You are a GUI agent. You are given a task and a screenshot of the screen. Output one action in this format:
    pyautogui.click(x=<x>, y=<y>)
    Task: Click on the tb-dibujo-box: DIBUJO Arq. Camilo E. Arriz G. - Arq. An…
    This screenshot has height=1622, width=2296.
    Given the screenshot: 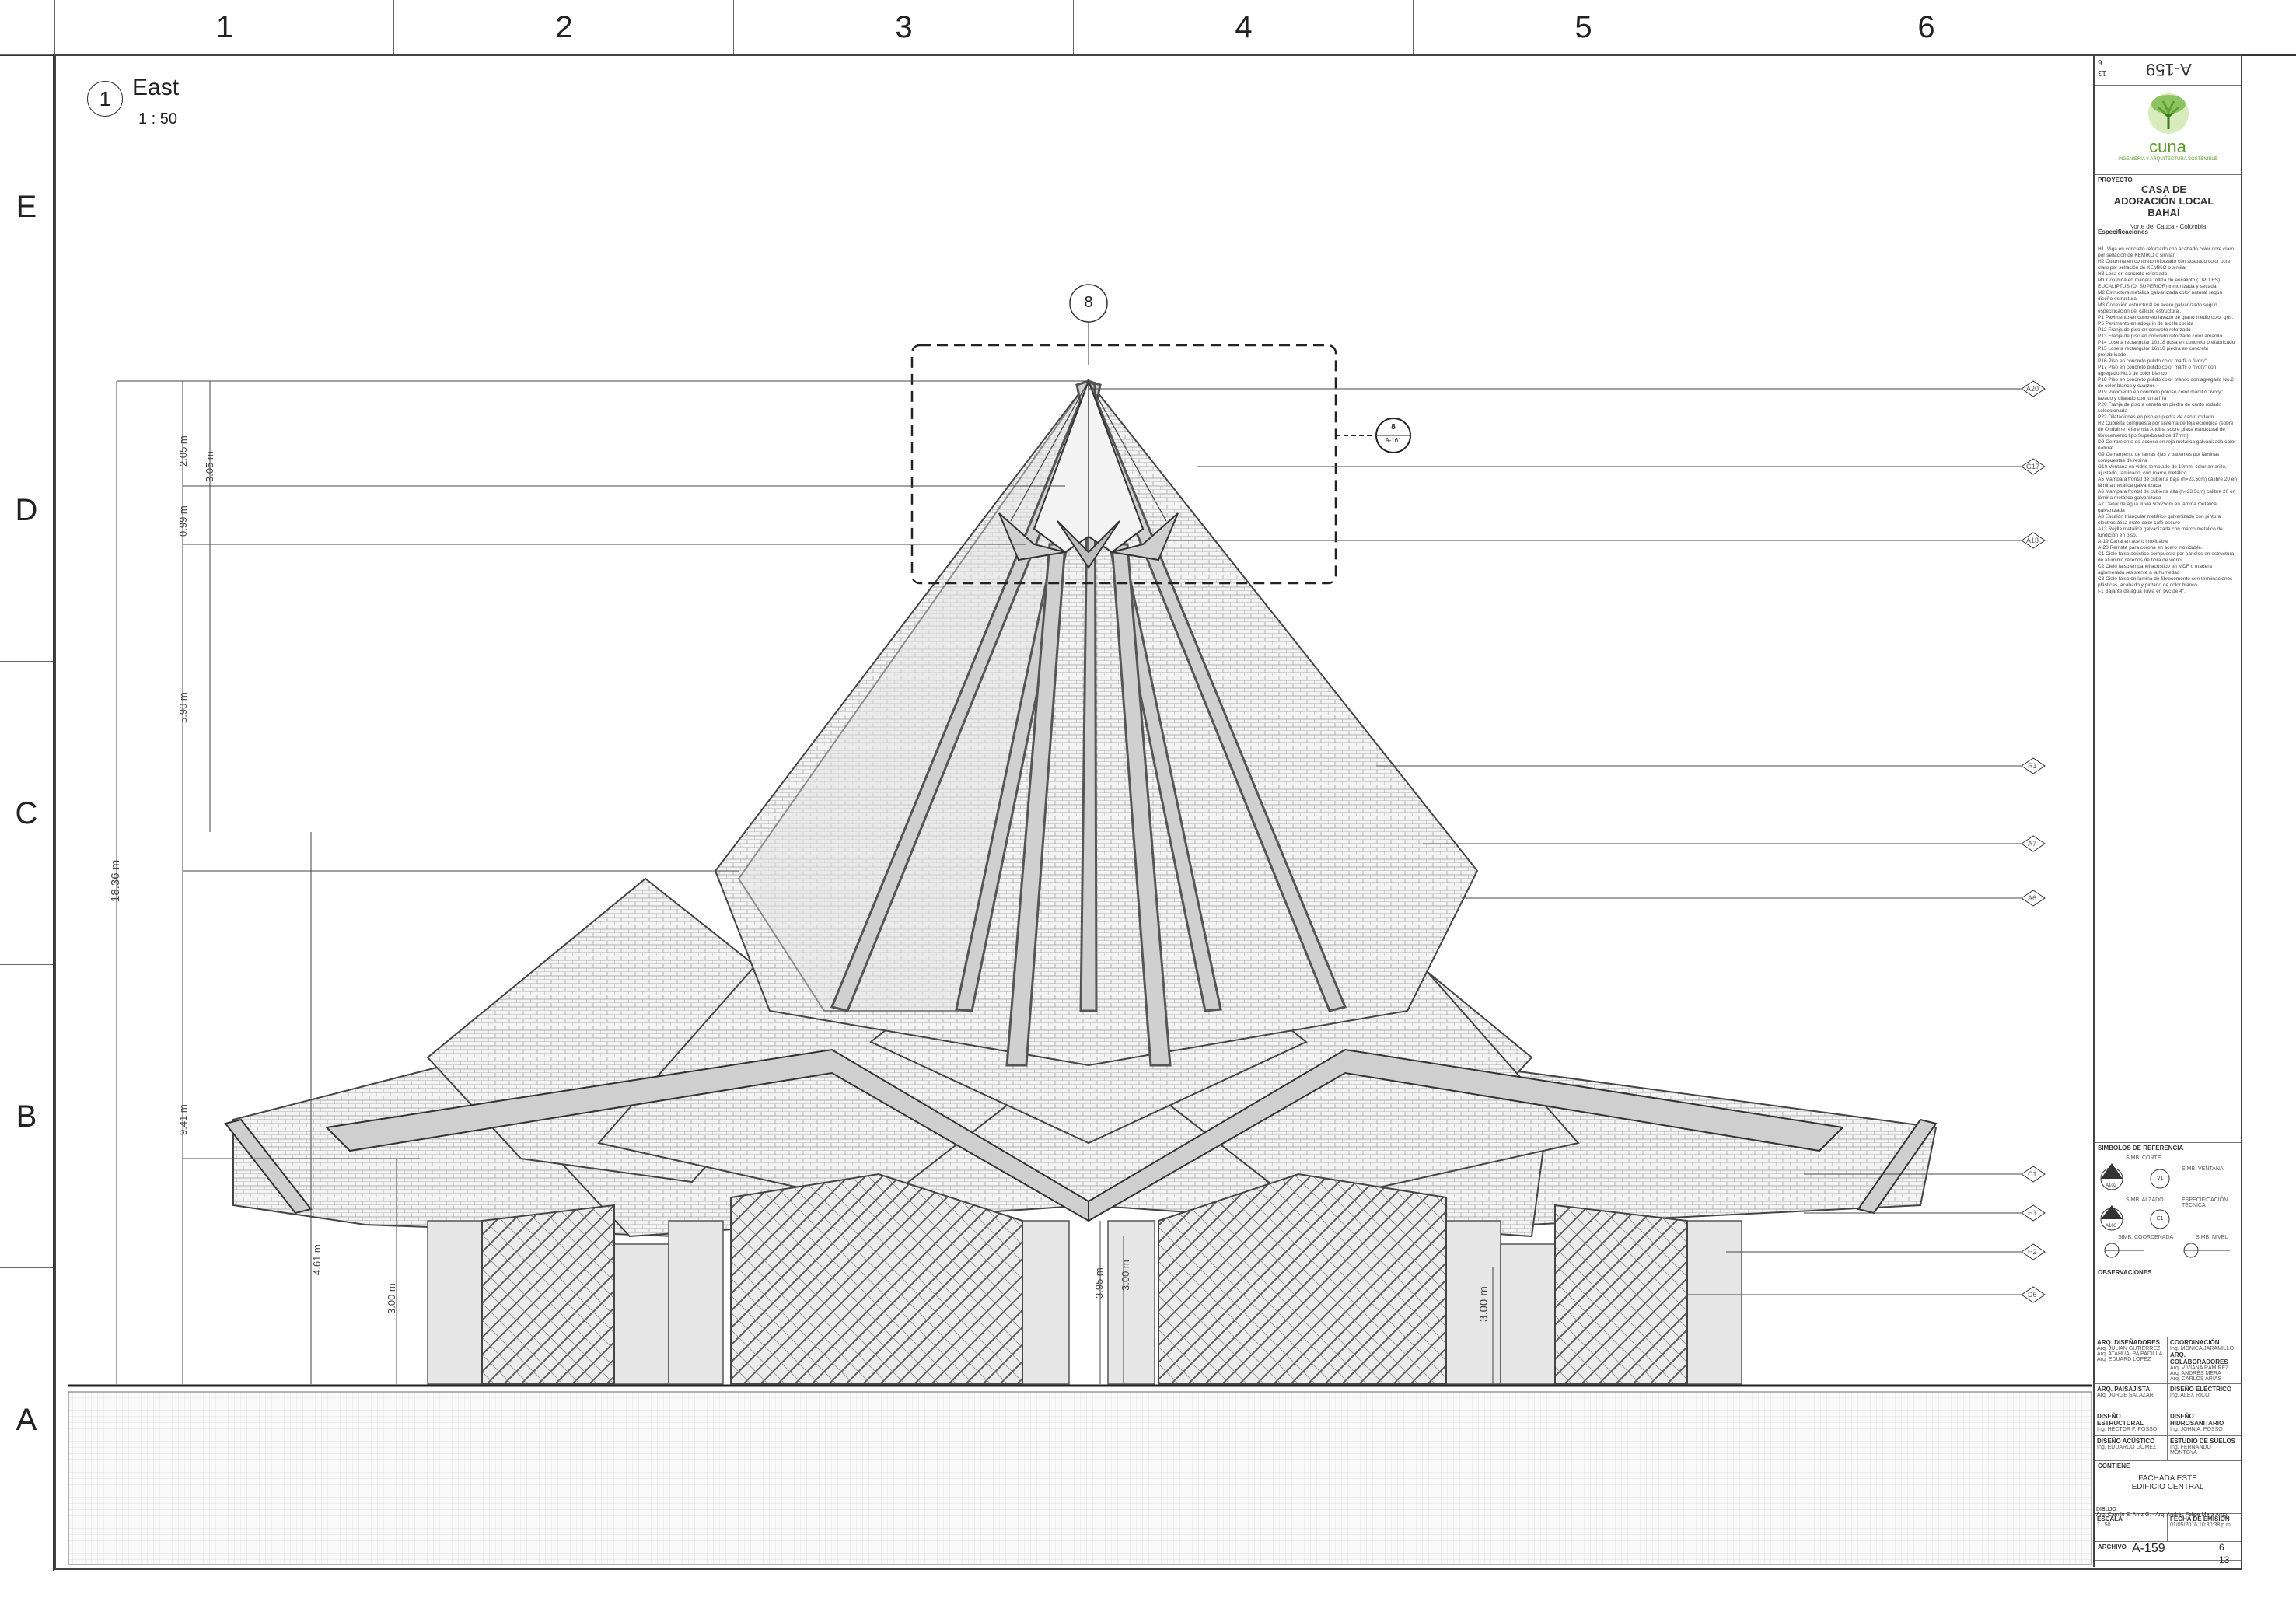 What is the action you would take?
    pyautogui.click(x=2166, y=1516)
    